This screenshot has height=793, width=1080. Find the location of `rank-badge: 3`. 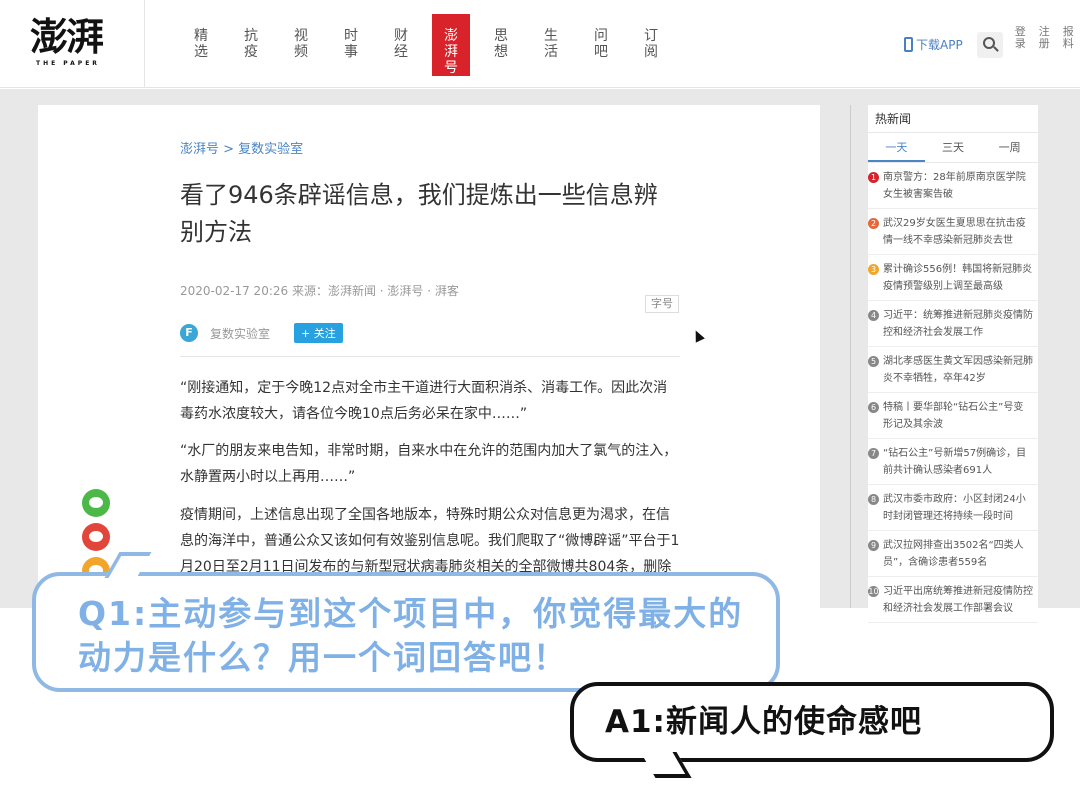

rank-badge: 3 is located at coordinates (873, 269).